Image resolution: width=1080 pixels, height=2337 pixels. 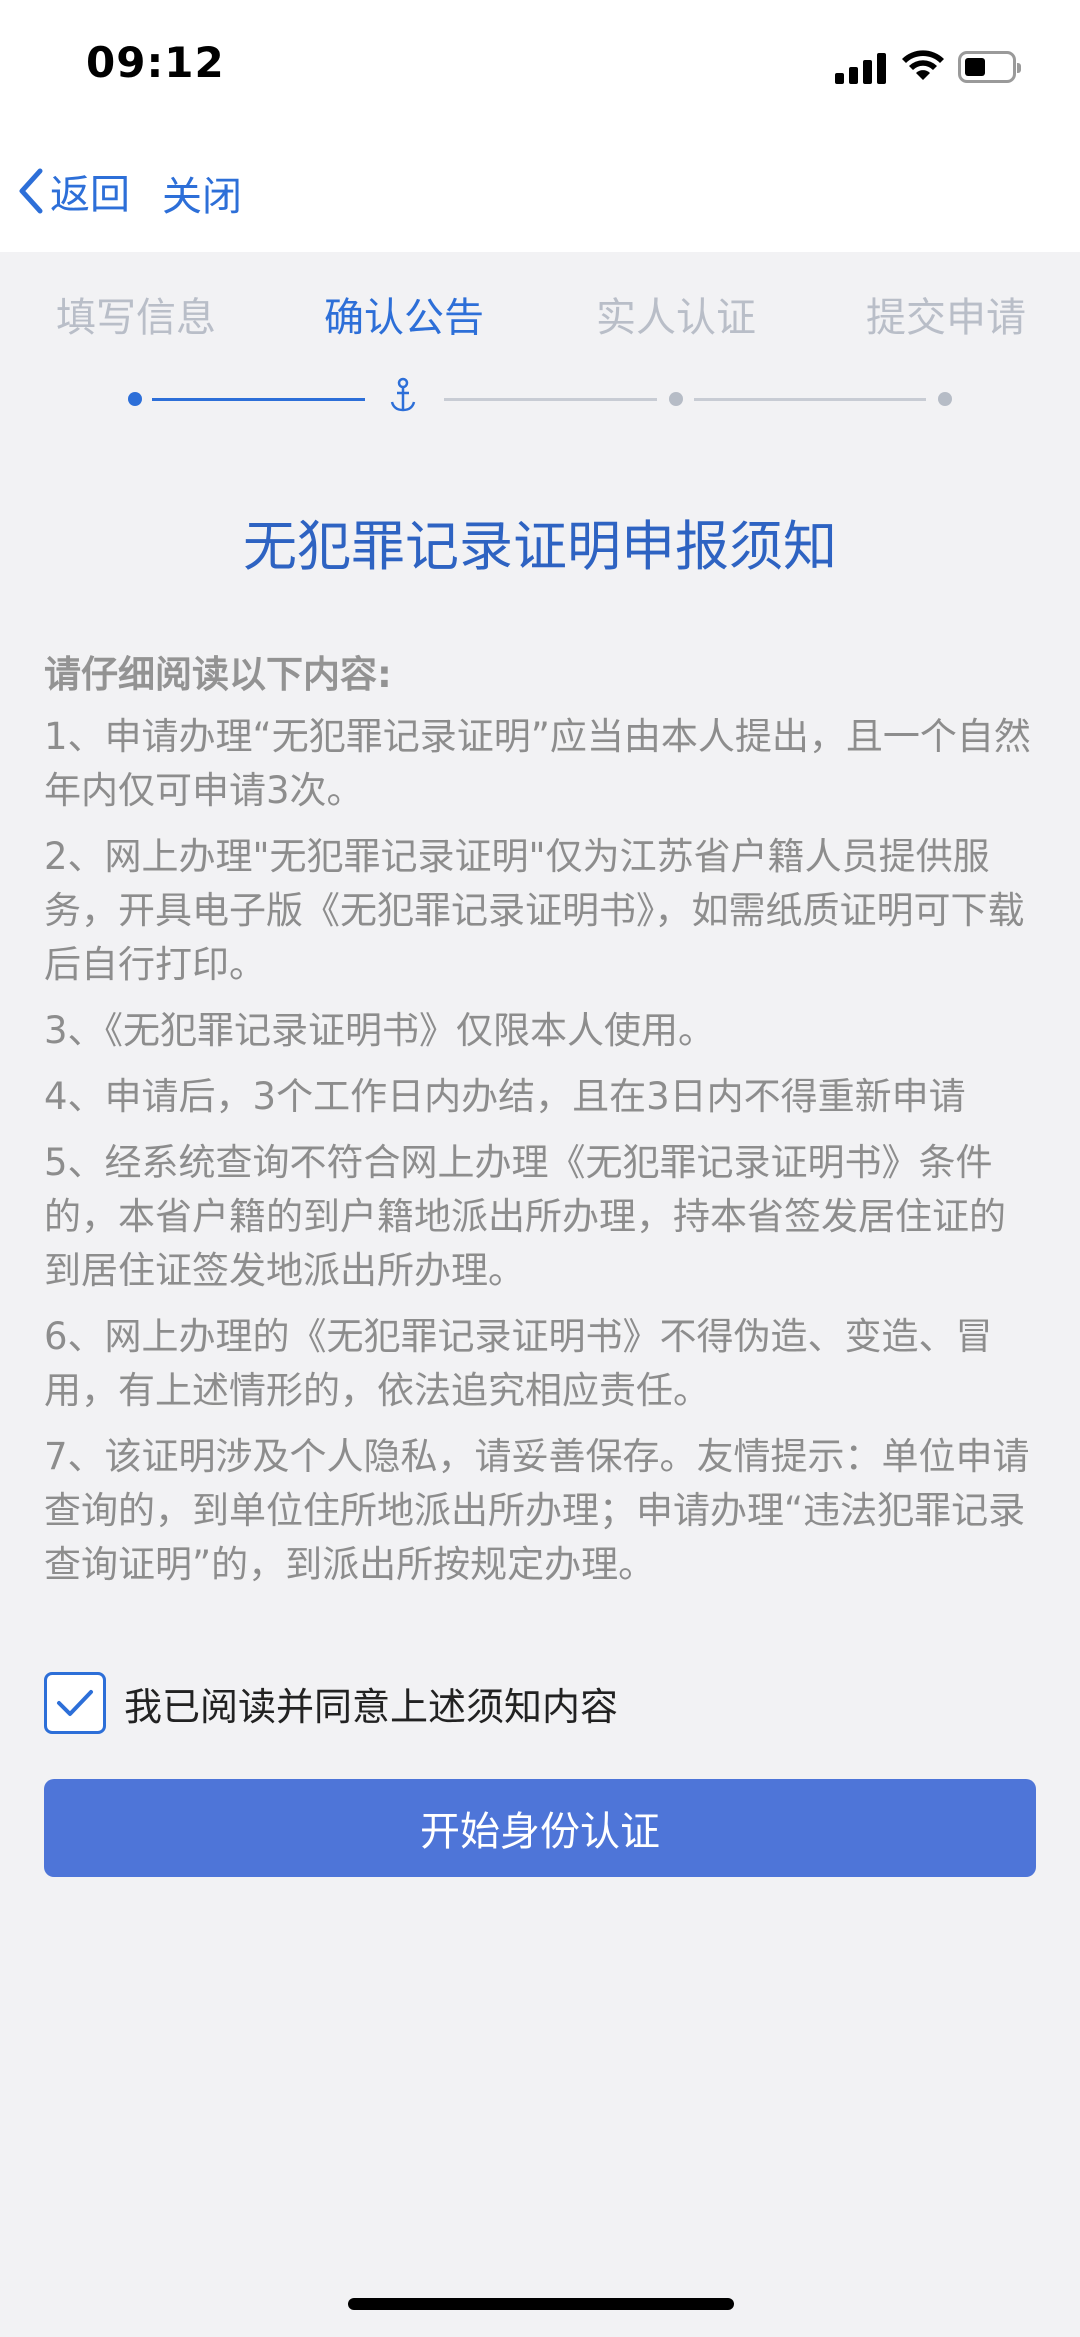 I want to click on step-indicator: 填写信息 确认公告 实人认证 提交申请, so click(x=540, y=315).